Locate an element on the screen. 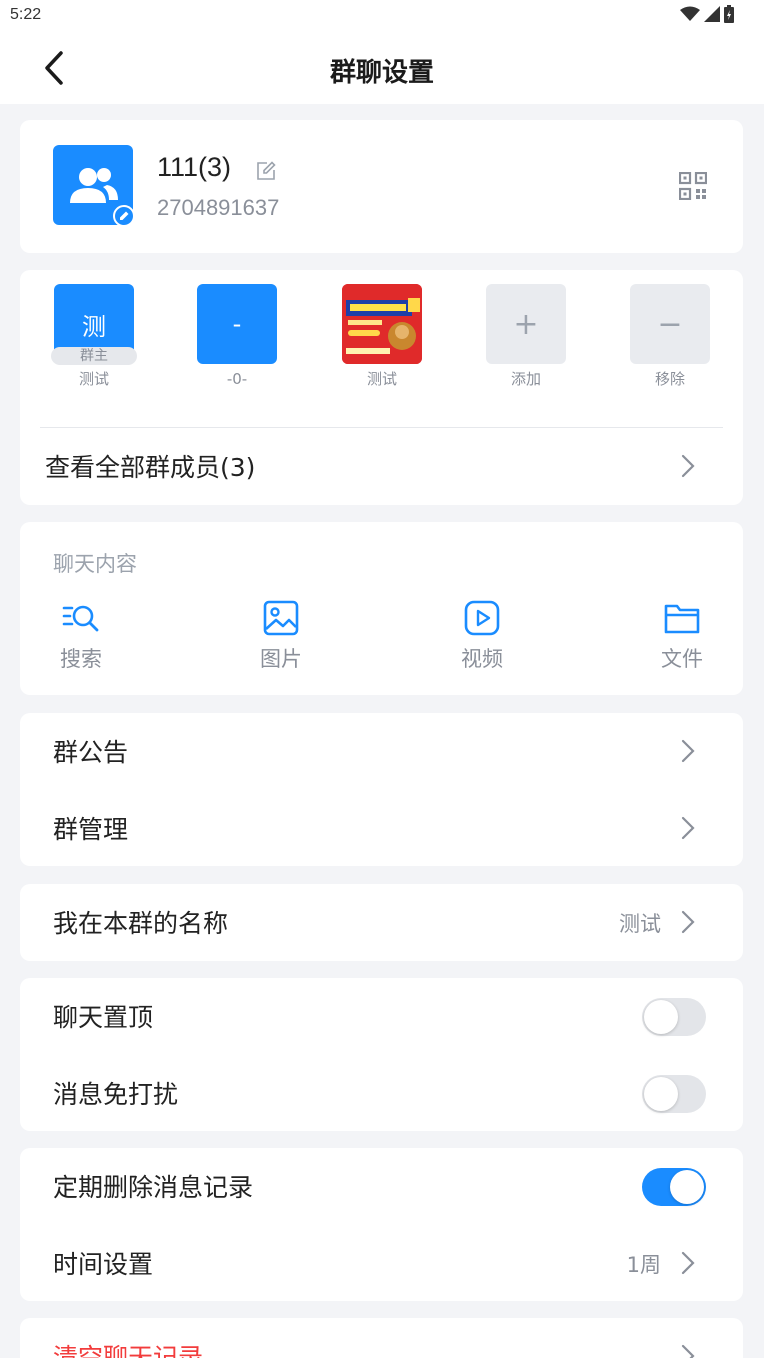 The height and width of the screenshot is (1358, 764). signal-icon is located at coordinates (712, 14).